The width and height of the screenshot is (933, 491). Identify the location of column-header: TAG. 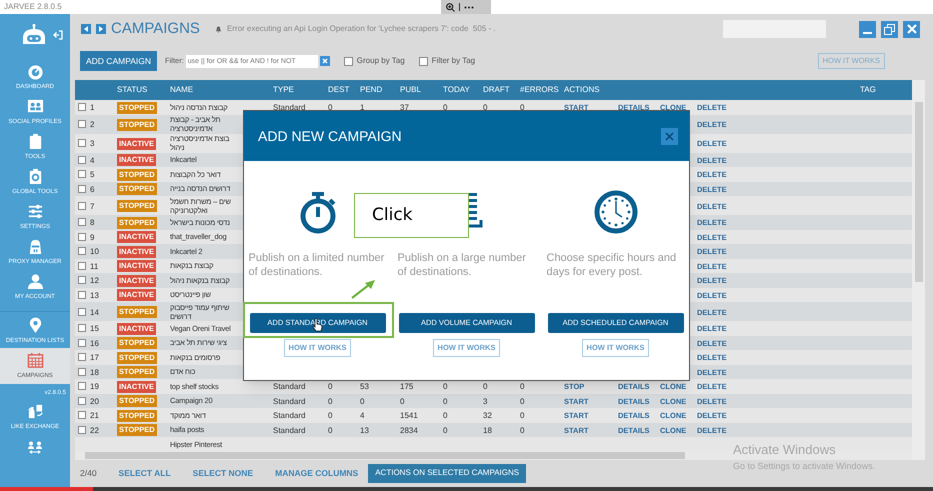
(886, 90).